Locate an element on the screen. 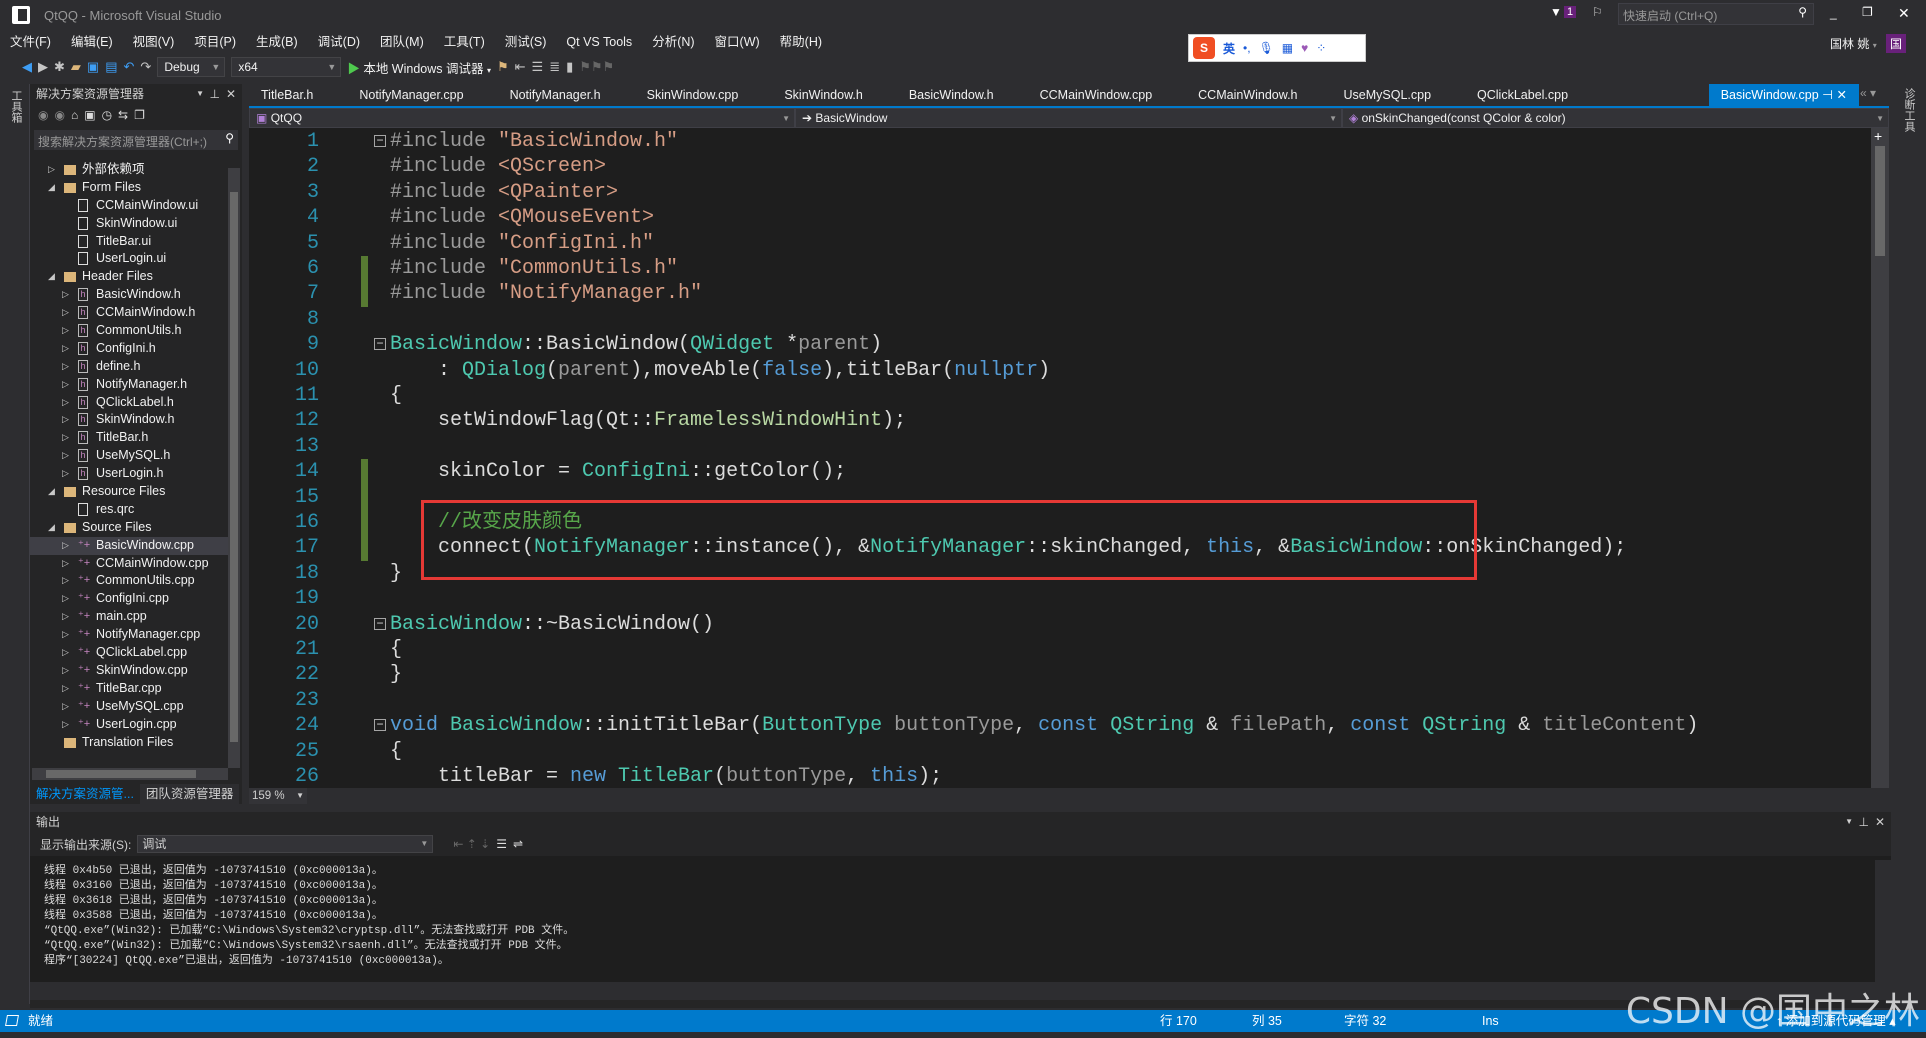 The height and width of the screenshot is (1038, 1926). tree-item: UserLogin.ui is located at coordinates (130, 259).